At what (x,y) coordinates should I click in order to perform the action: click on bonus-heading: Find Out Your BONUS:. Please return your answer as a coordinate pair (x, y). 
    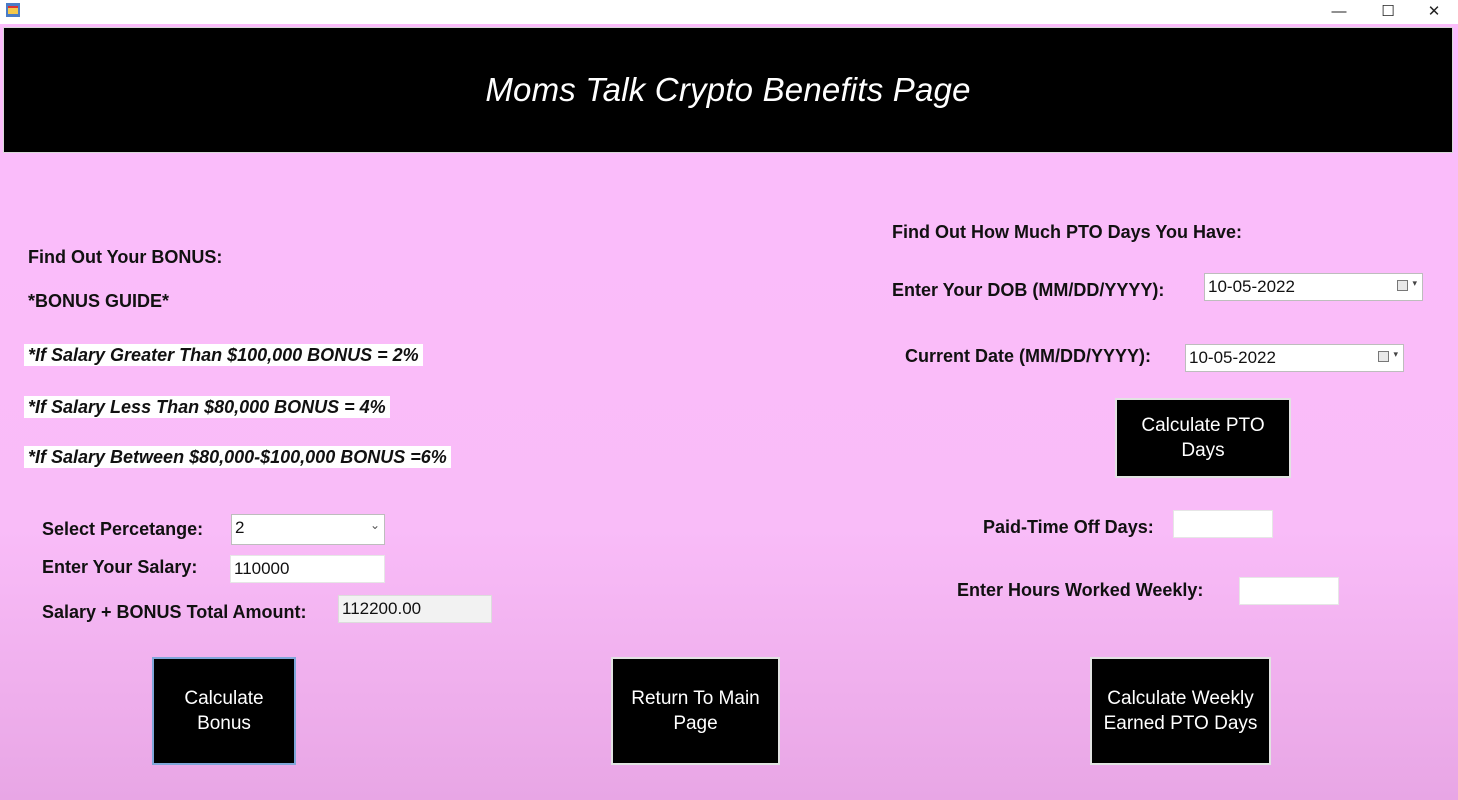
    Looking at the image, I should click on (125, 257).